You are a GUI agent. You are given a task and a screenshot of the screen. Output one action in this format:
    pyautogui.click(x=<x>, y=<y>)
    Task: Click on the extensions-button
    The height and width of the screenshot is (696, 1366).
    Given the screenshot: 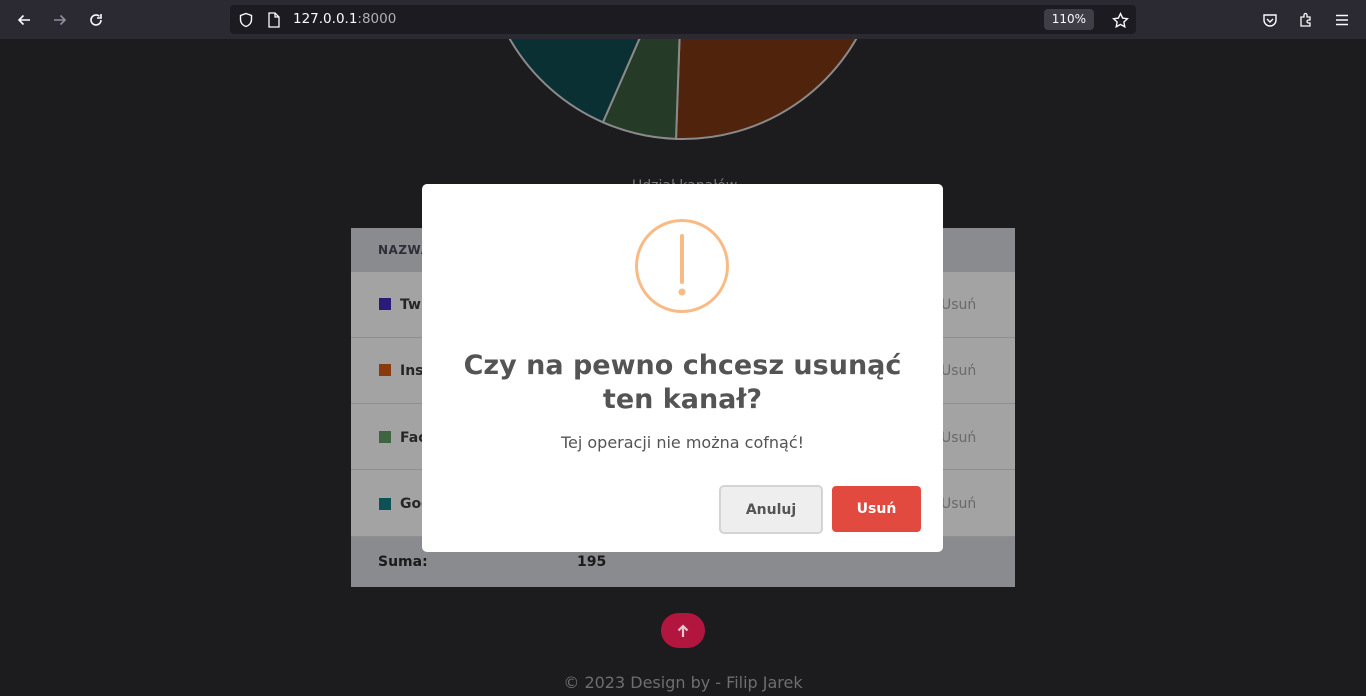 What is the action you would take?
    pyautogui.click(x=1306, y=20)
    